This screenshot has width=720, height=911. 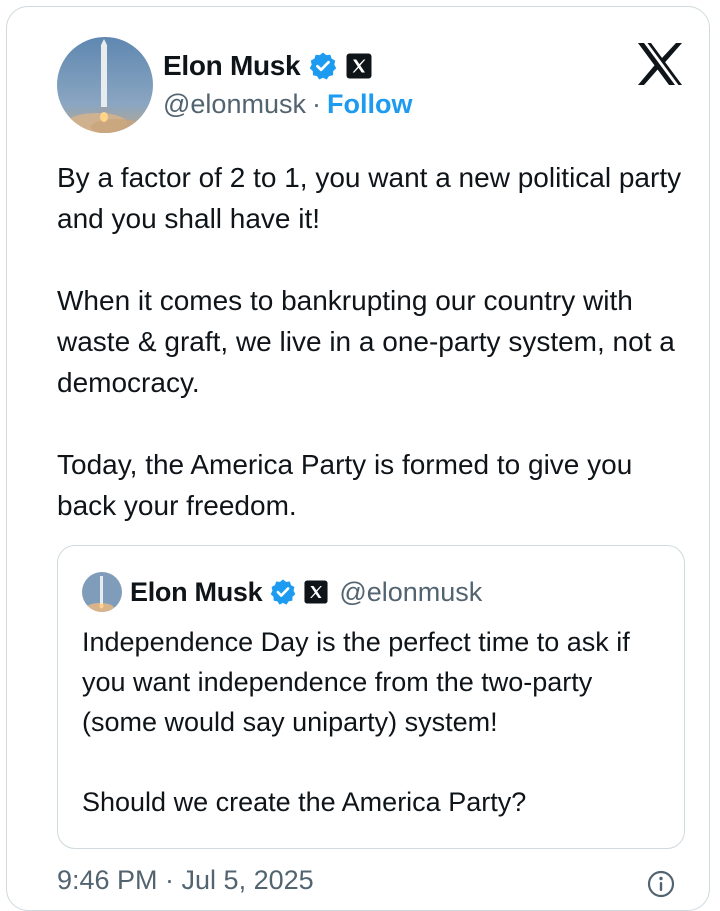 I want to click on author-name-row: Elon Musk, so click(x=267, y=66).